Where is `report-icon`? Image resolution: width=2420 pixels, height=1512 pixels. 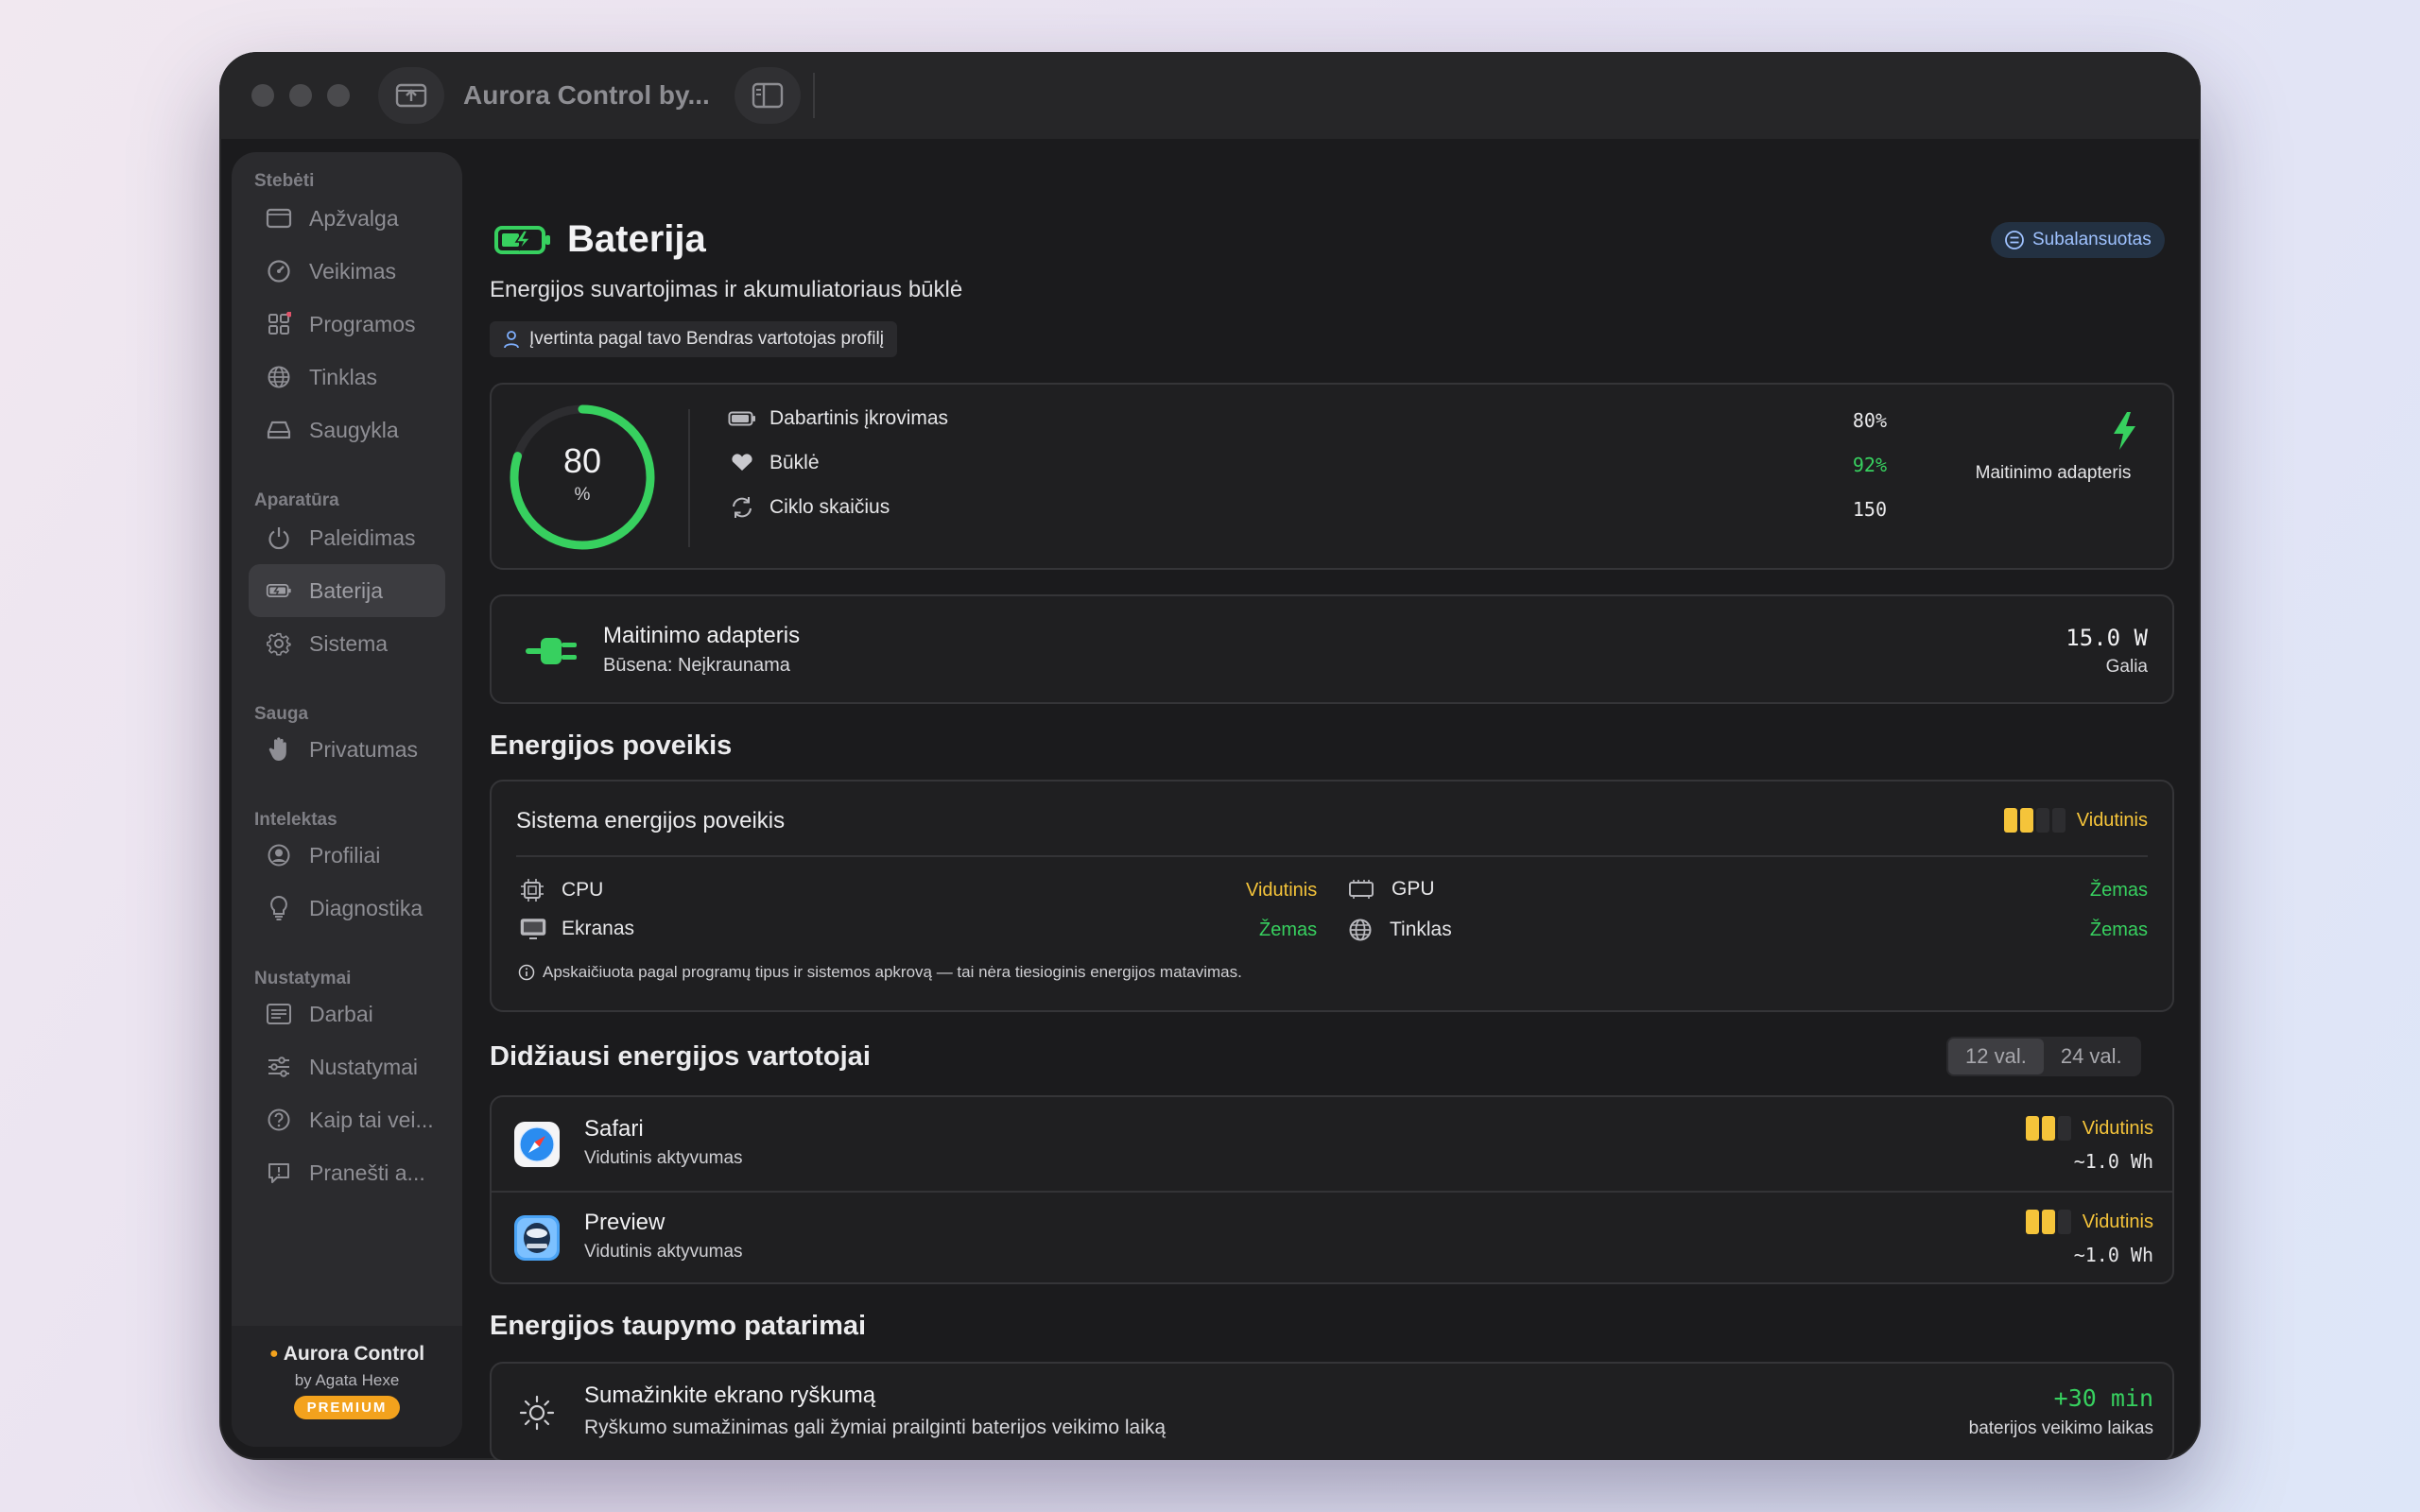 report-icon is located at coordinates (279, 1173).